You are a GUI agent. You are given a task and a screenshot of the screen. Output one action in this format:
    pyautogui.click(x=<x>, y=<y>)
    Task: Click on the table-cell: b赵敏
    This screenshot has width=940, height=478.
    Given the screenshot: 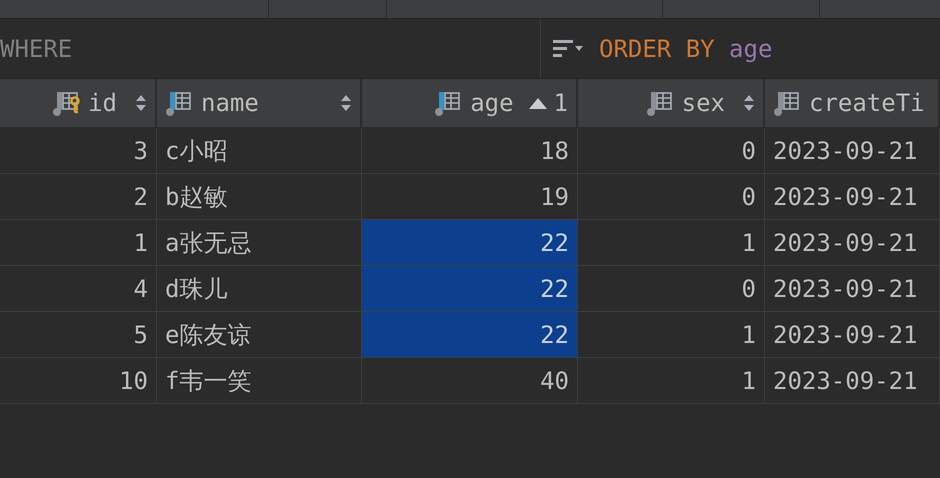 What is the action you would take?
    pyautogui.click(x=259, y=197)
    